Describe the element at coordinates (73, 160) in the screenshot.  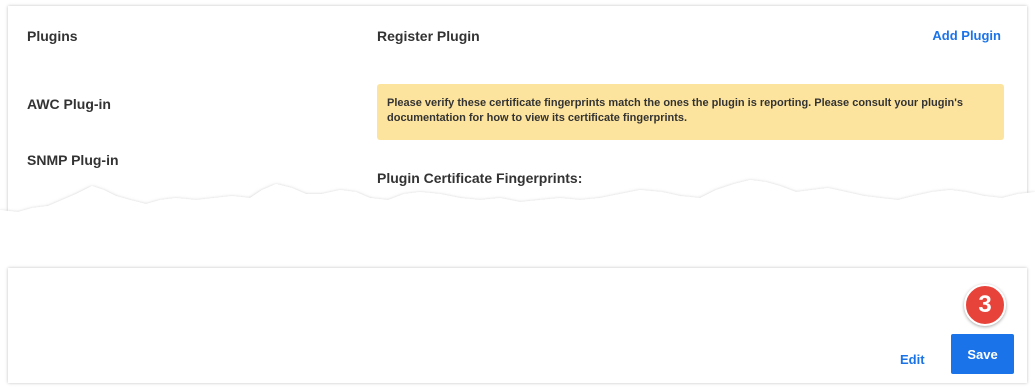
I see `plugin-list-item-snmp: SNMP Plug-in` at that location.